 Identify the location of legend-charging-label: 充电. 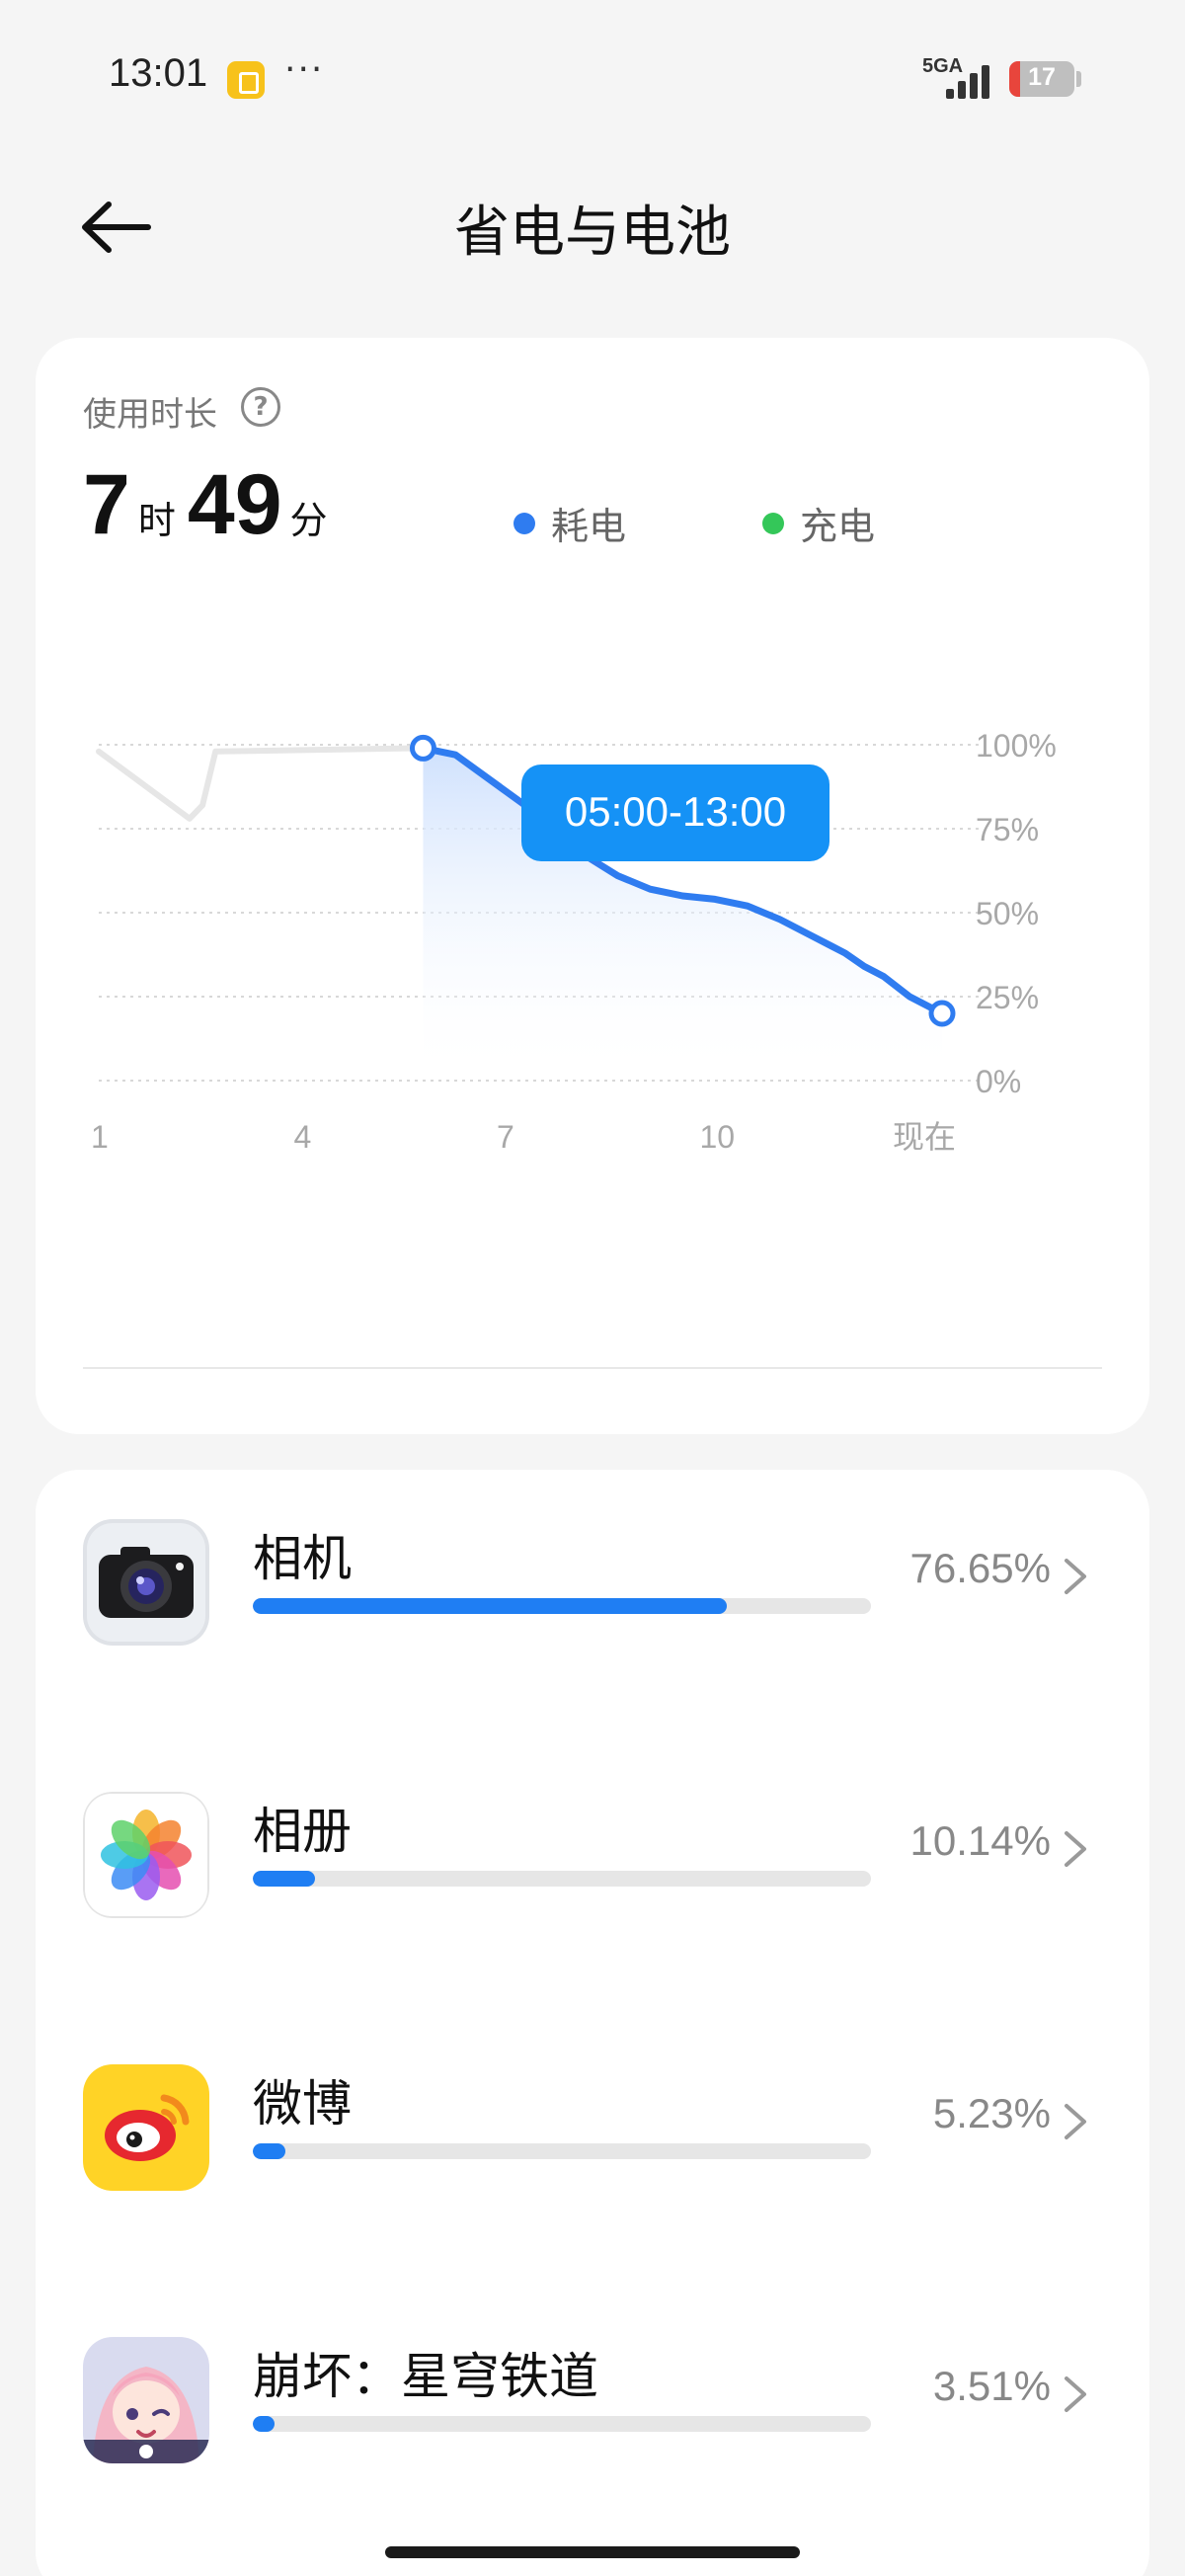
(838, 526).